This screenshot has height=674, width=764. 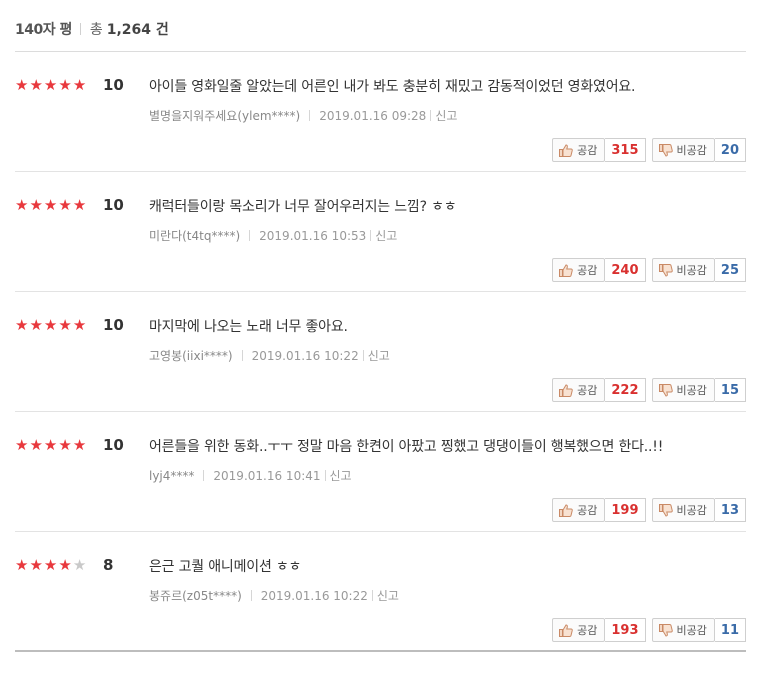 I want to click on like-count: 193, so click(x=625, y=630).